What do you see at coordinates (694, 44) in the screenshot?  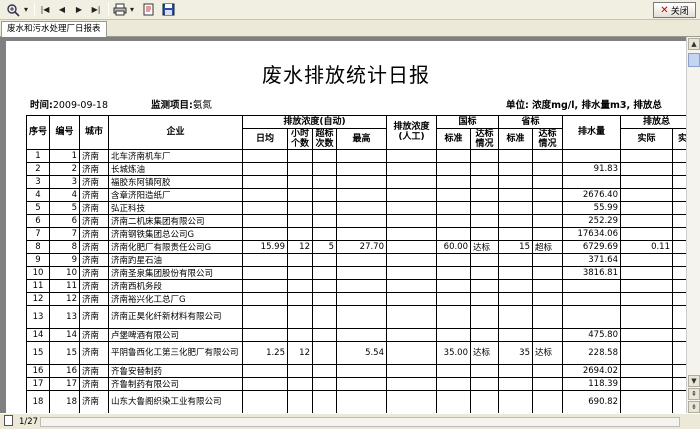 I see `scroll-up-icon: ▲` at bounding box center [694, 44].